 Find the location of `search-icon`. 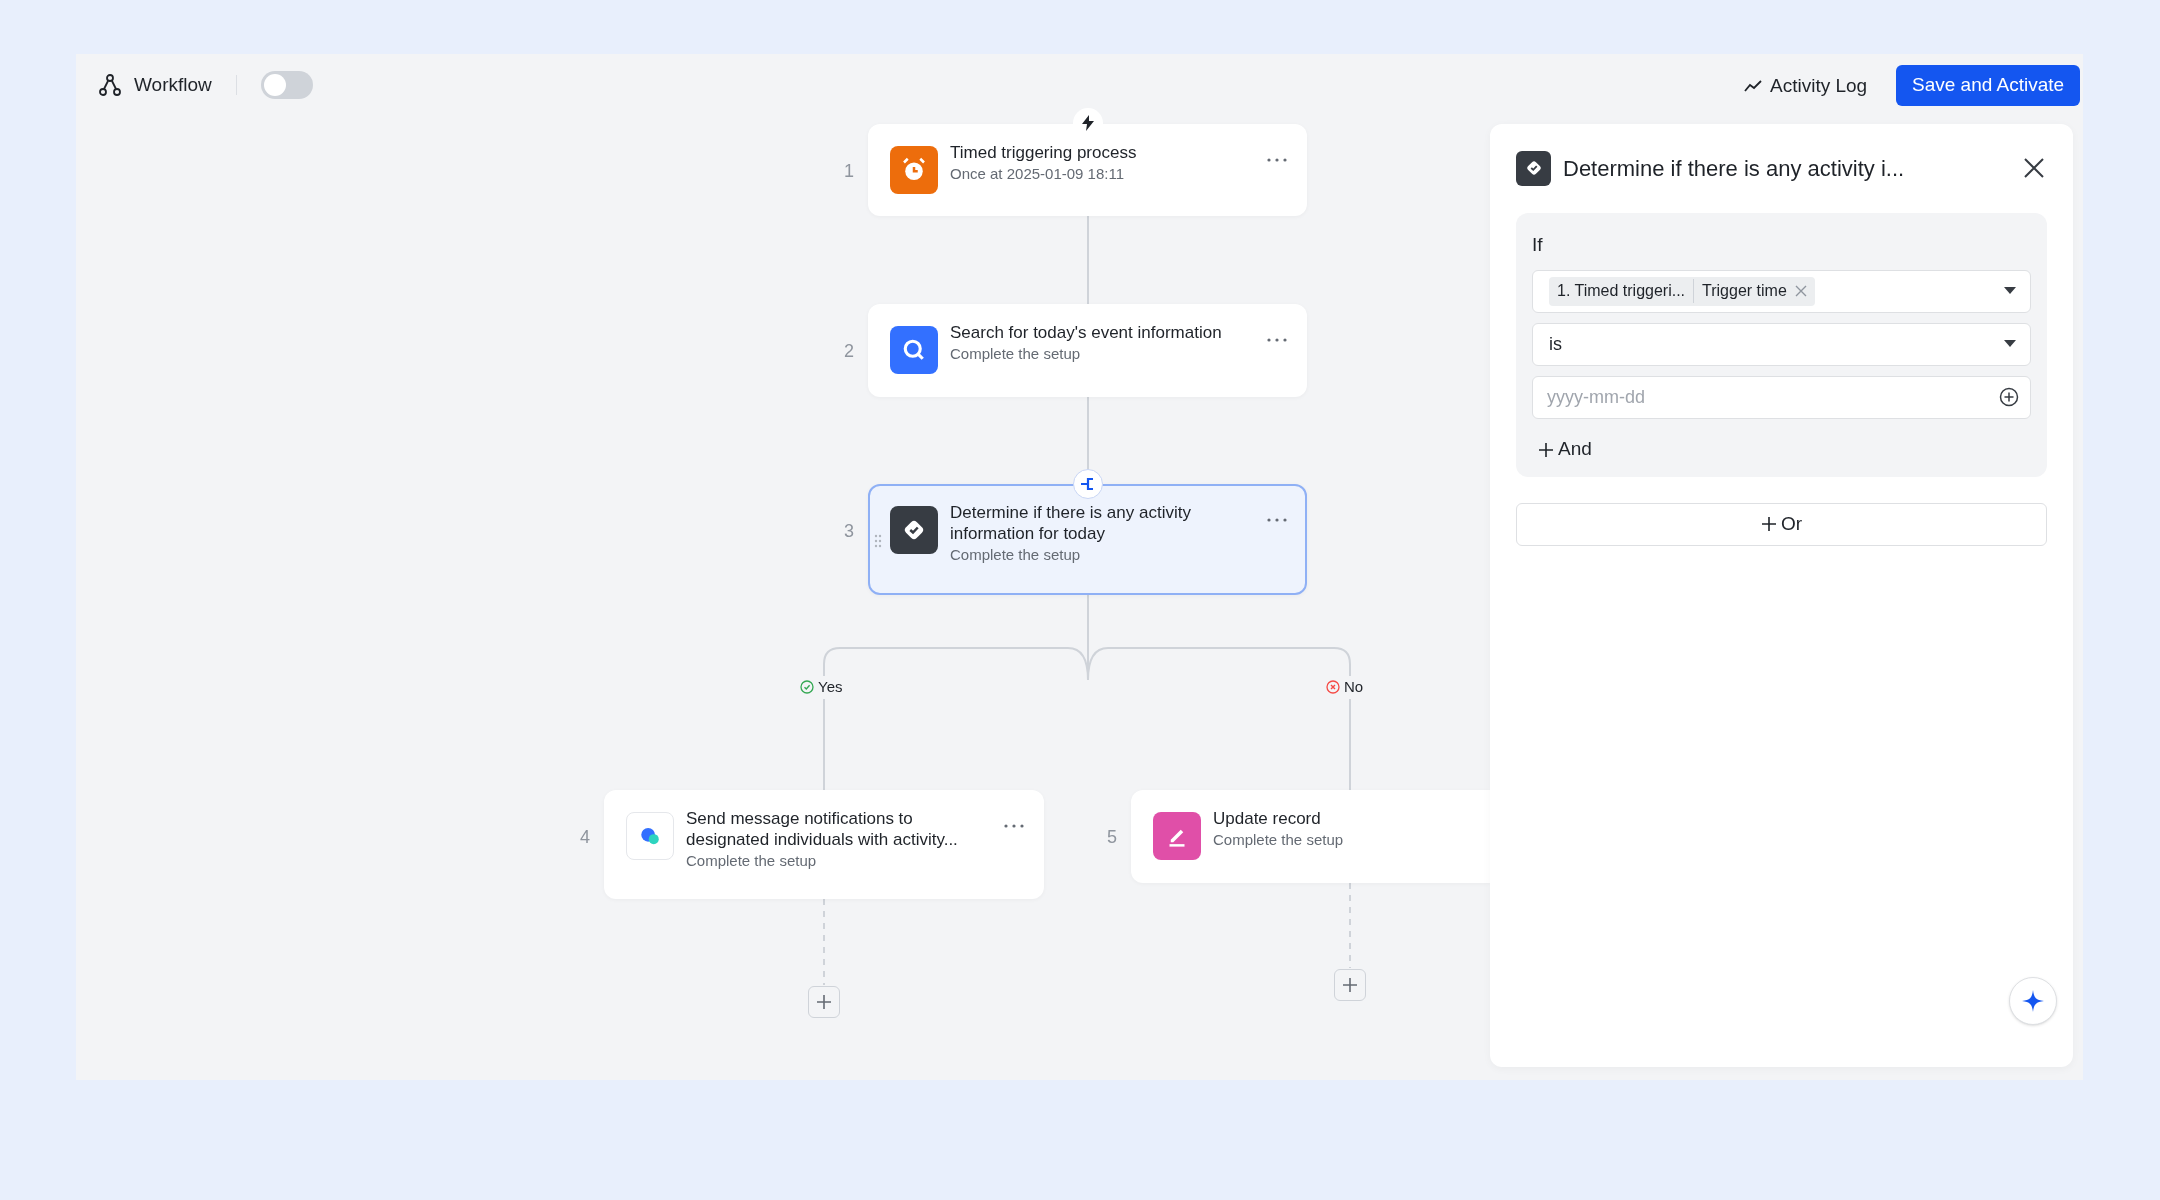

search-icon is located at coordinates (914, 350).